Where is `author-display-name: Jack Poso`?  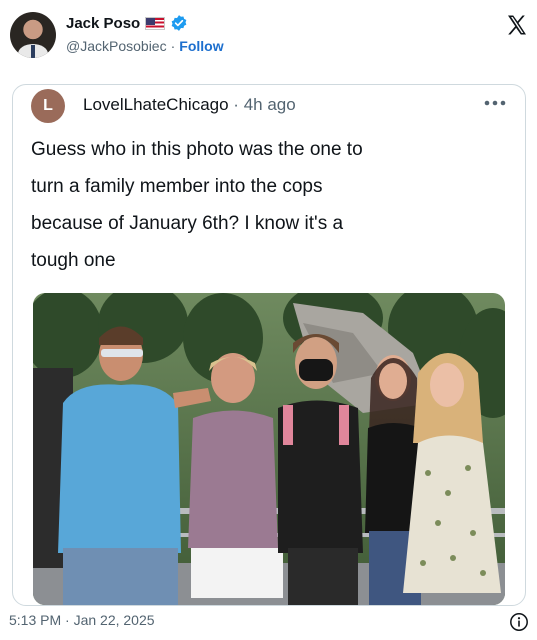
author-display-name: Jack Poso is located at coordinates (103, 23).